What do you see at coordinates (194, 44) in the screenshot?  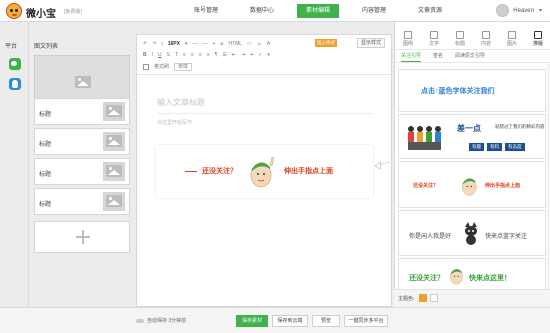 I see `line-height-icon: —` at bounding box center [194, 44].